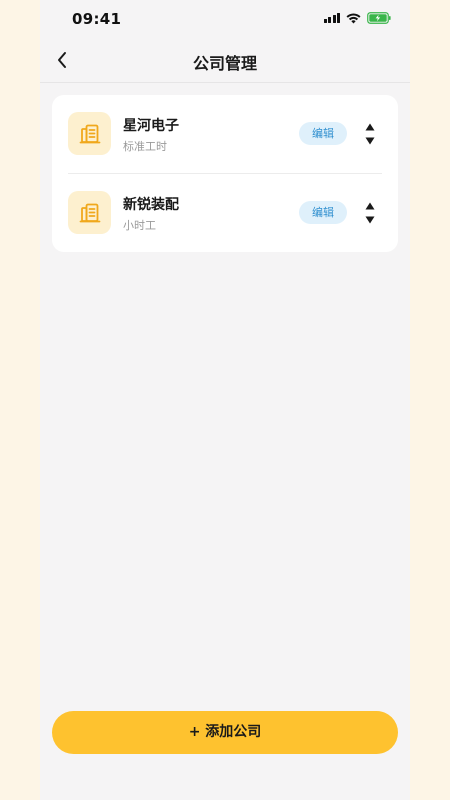 The height and width of the screenshot is (800, 450). Describe the element at coordinates (97, 19) in the screenshot. I see `status-time: 09:41` at that location.